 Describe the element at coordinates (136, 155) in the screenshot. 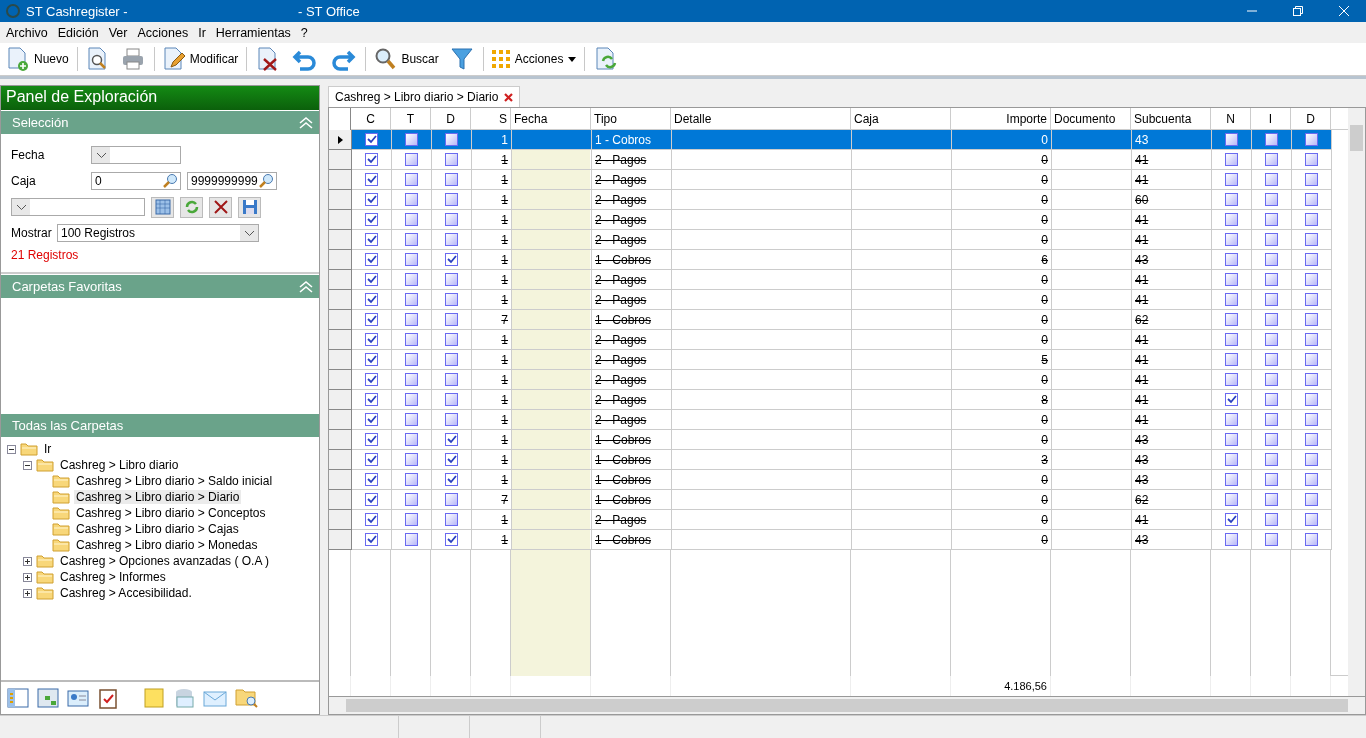

I see `date-dropdown` at that location.